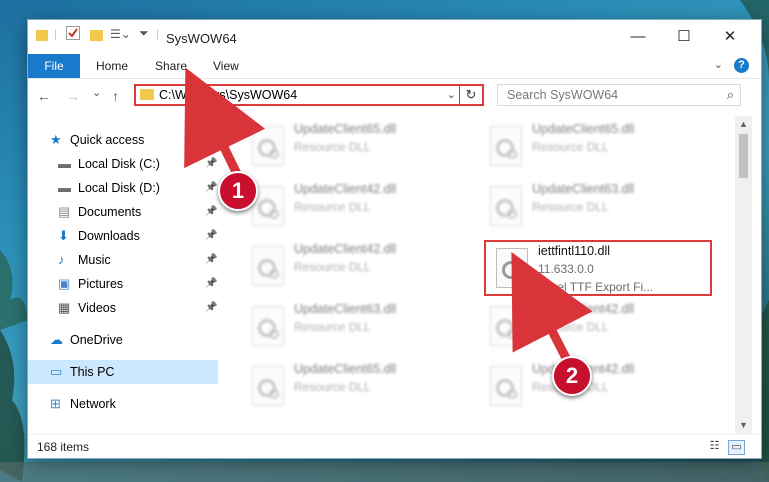 This screenshot has width=769, height=482. Describe the element at coordinates (119, 188) in the screenshot. I see `sidebar-item-label: Local Disk (D:)` at that location.